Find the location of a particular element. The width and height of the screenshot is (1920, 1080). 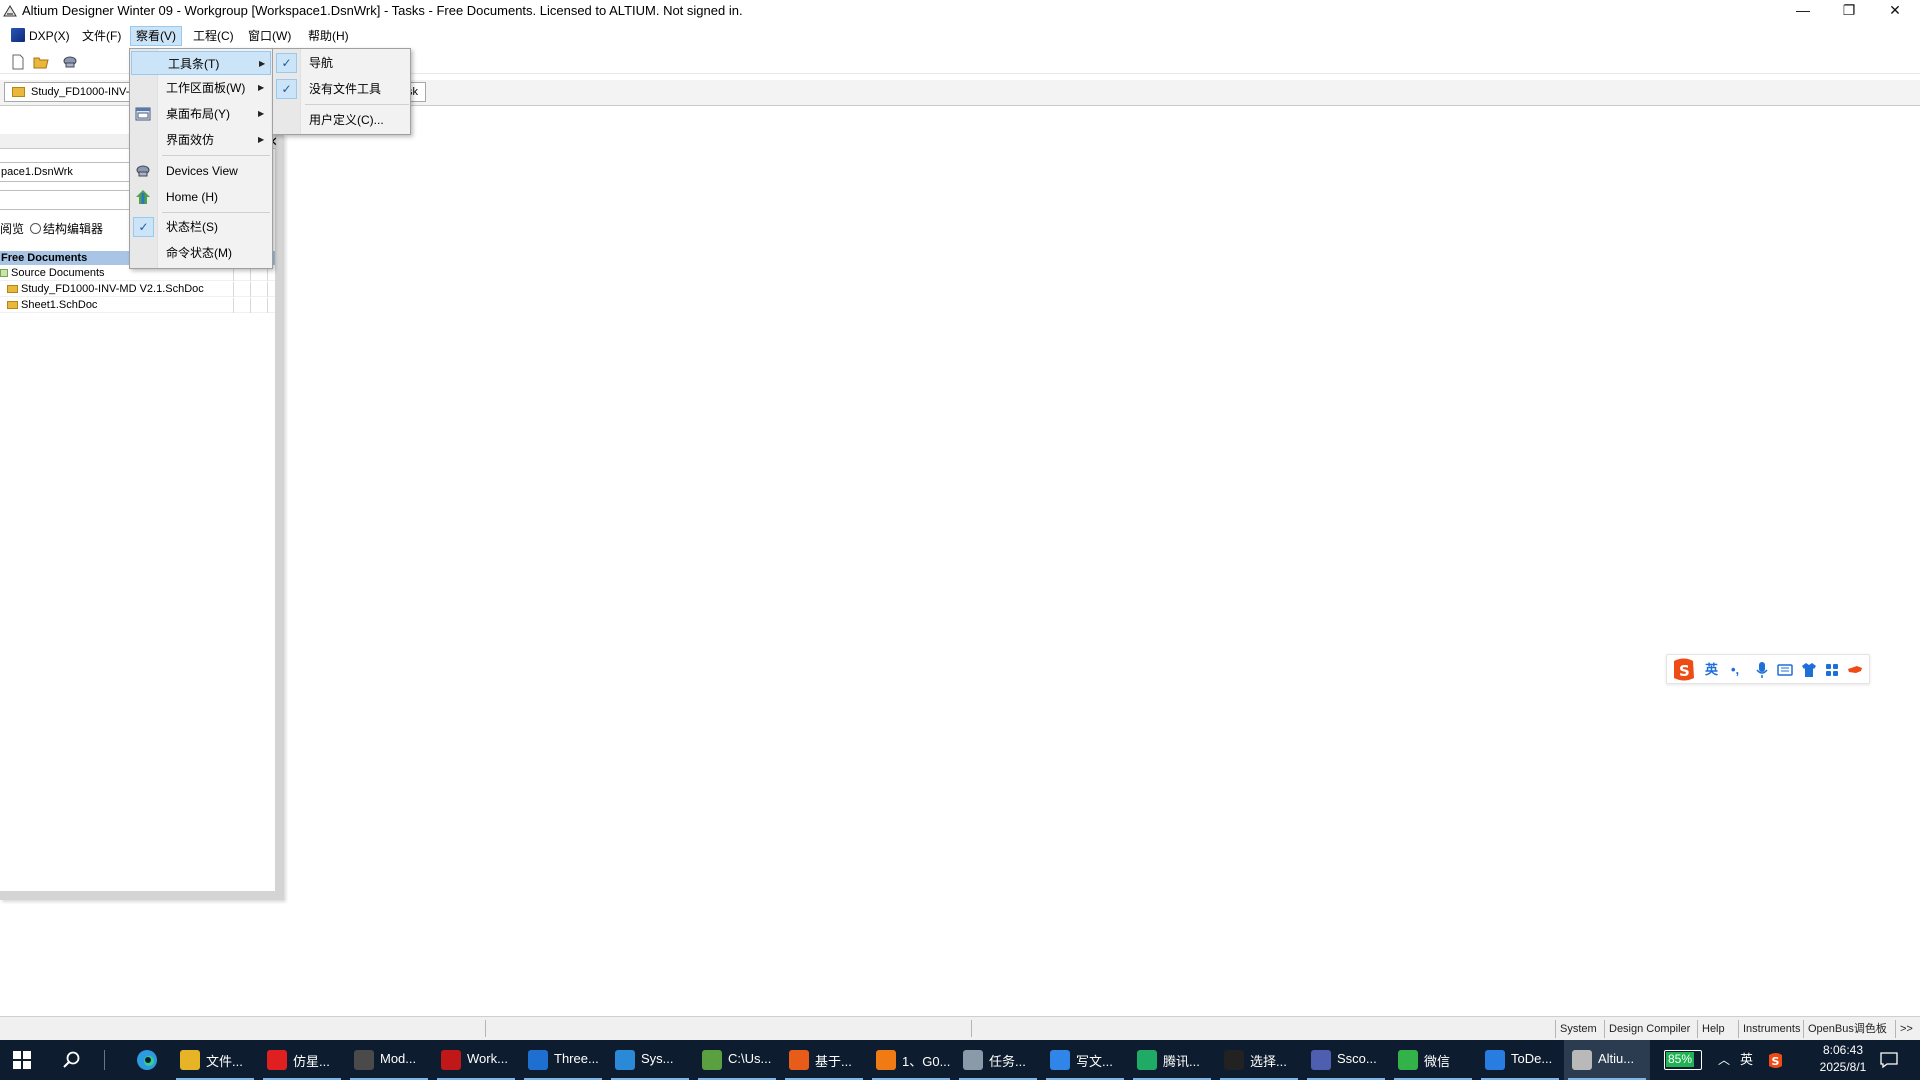

minimize-button: — is located at coordinates (1803, 11).